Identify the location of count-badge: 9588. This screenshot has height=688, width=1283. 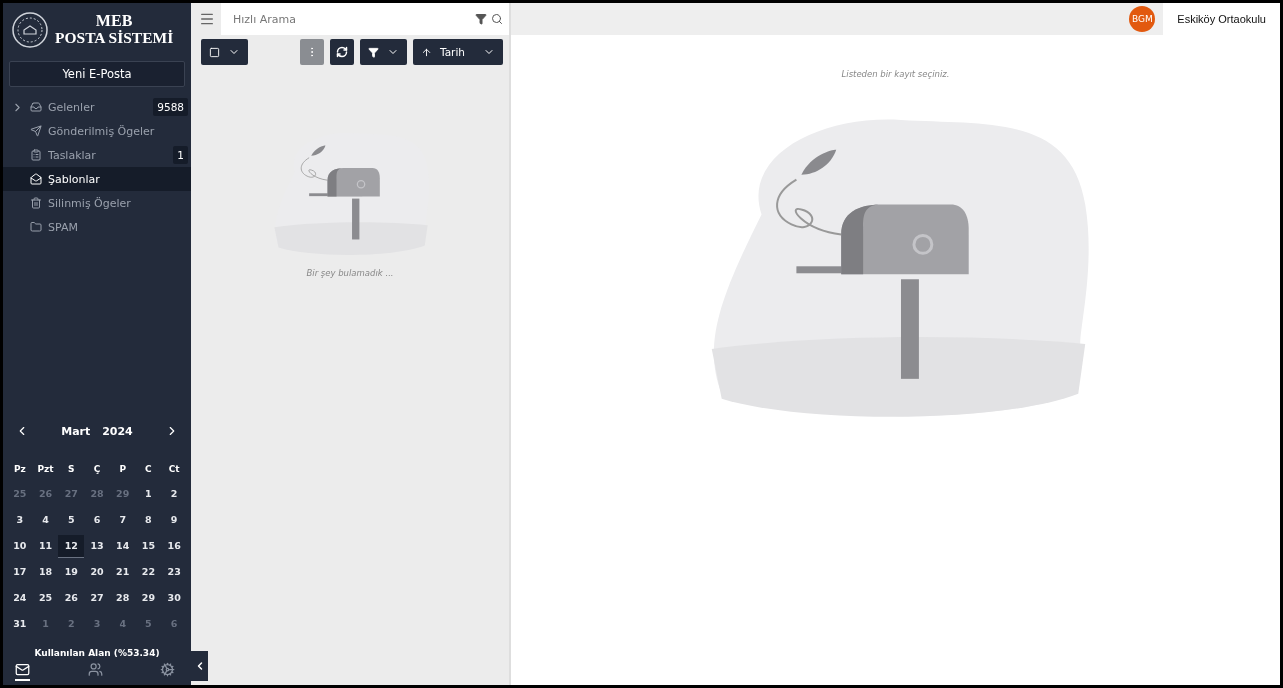
(170, 107).